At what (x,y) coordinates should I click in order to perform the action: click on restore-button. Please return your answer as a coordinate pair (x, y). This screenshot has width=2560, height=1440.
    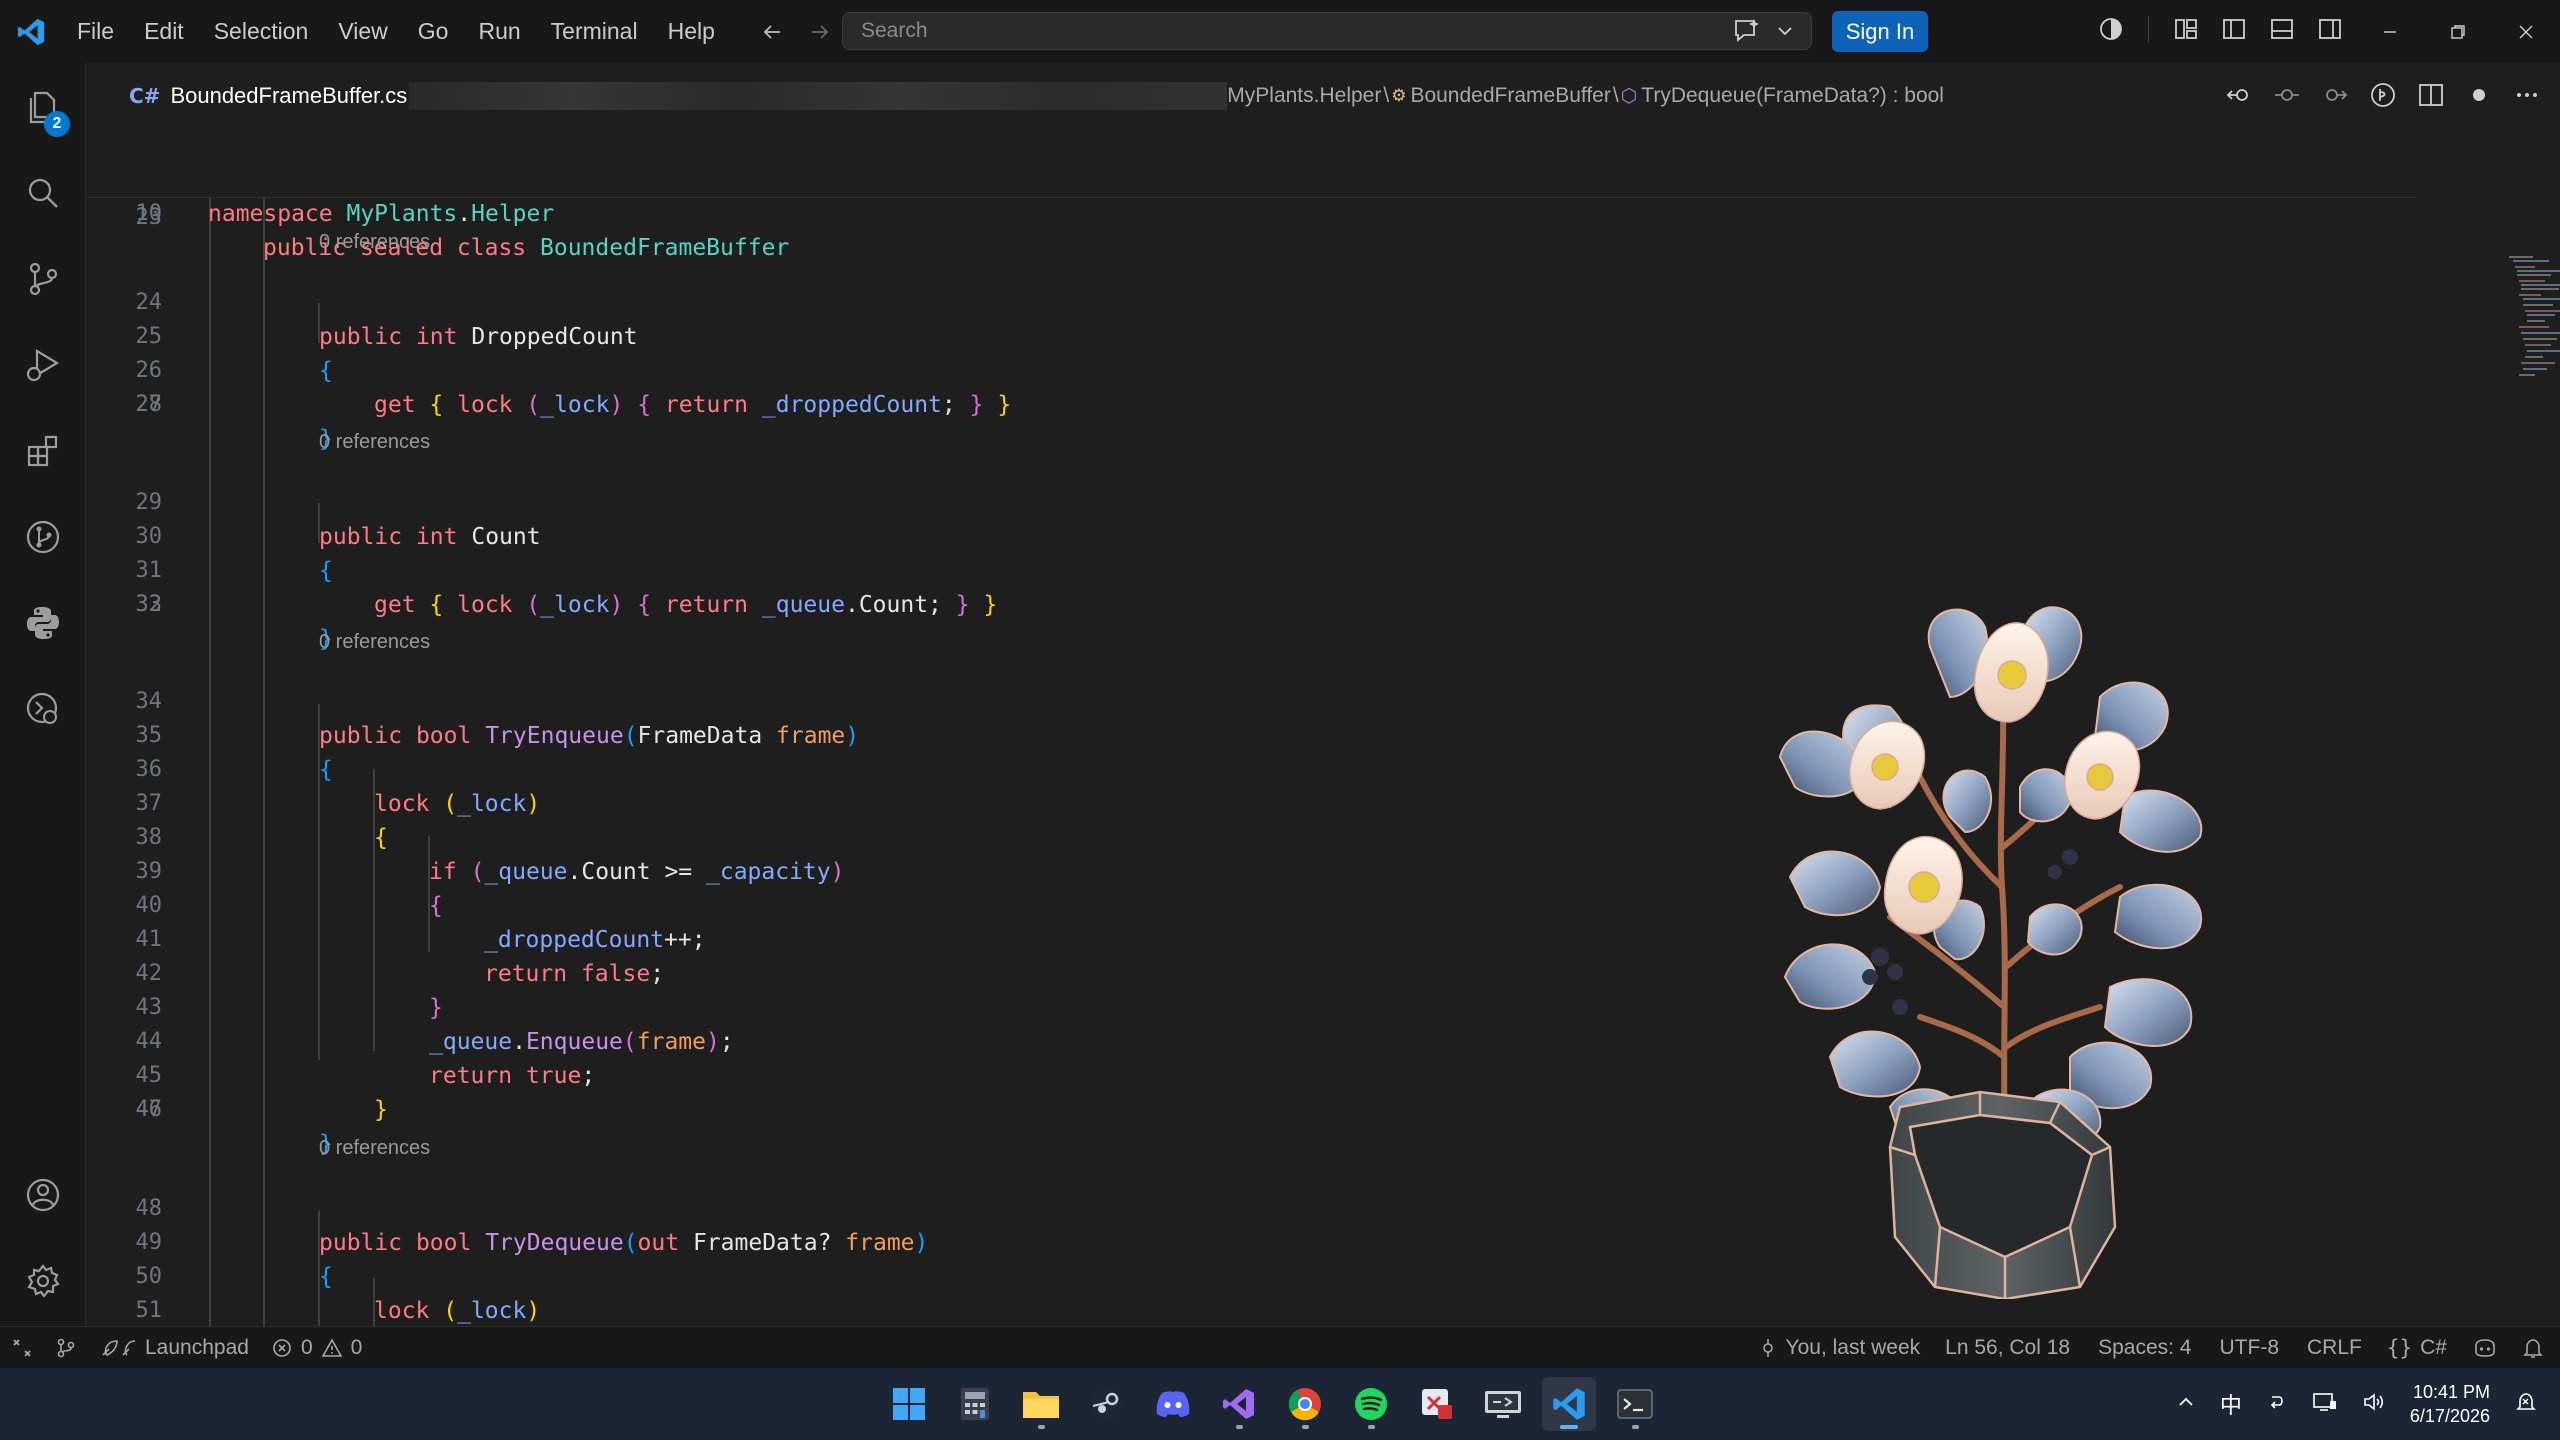
    Looking at the image, I should click on (2458, 31).